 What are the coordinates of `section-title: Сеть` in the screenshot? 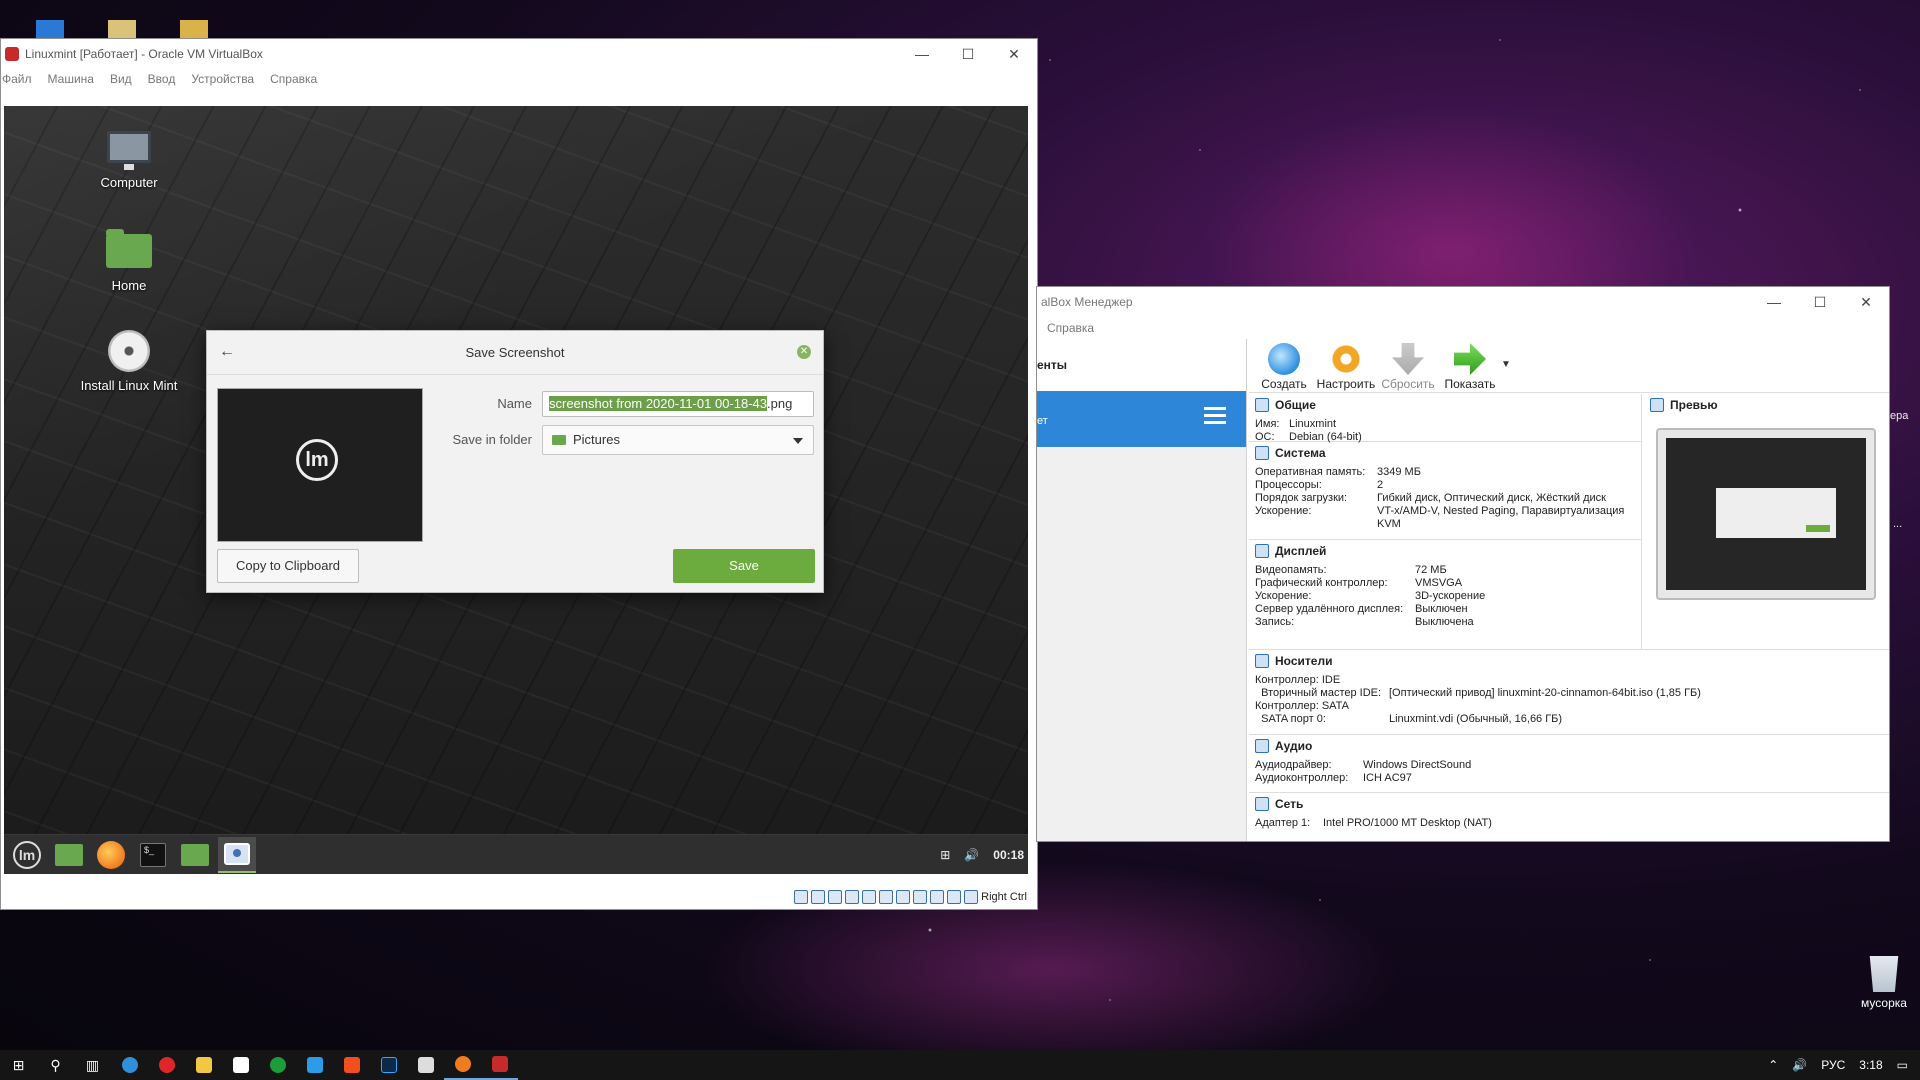 It's located at (1289, 804).